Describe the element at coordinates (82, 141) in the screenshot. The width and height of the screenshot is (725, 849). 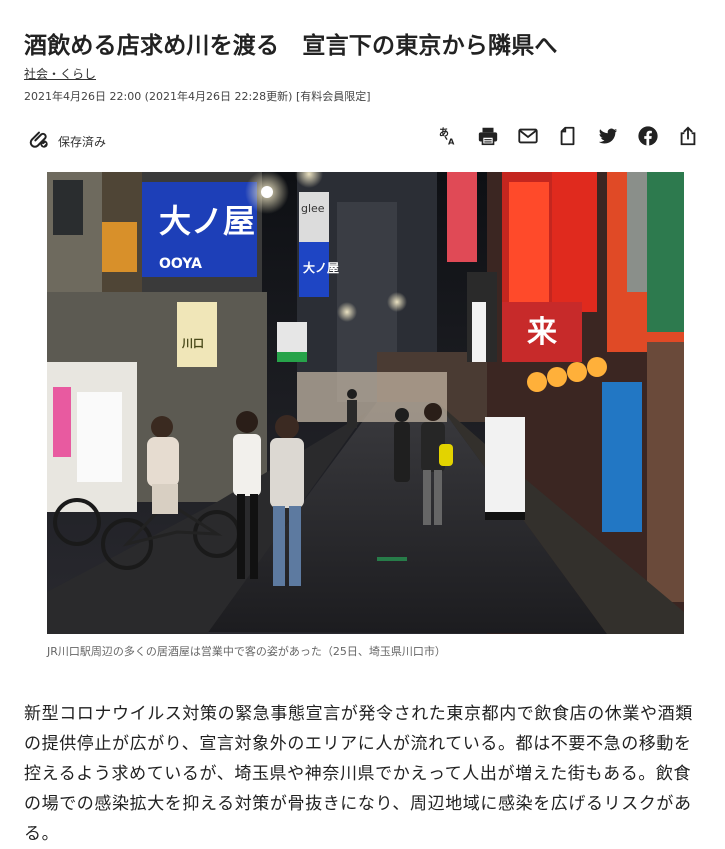
I see `saved-label: 保存済み` at that location.